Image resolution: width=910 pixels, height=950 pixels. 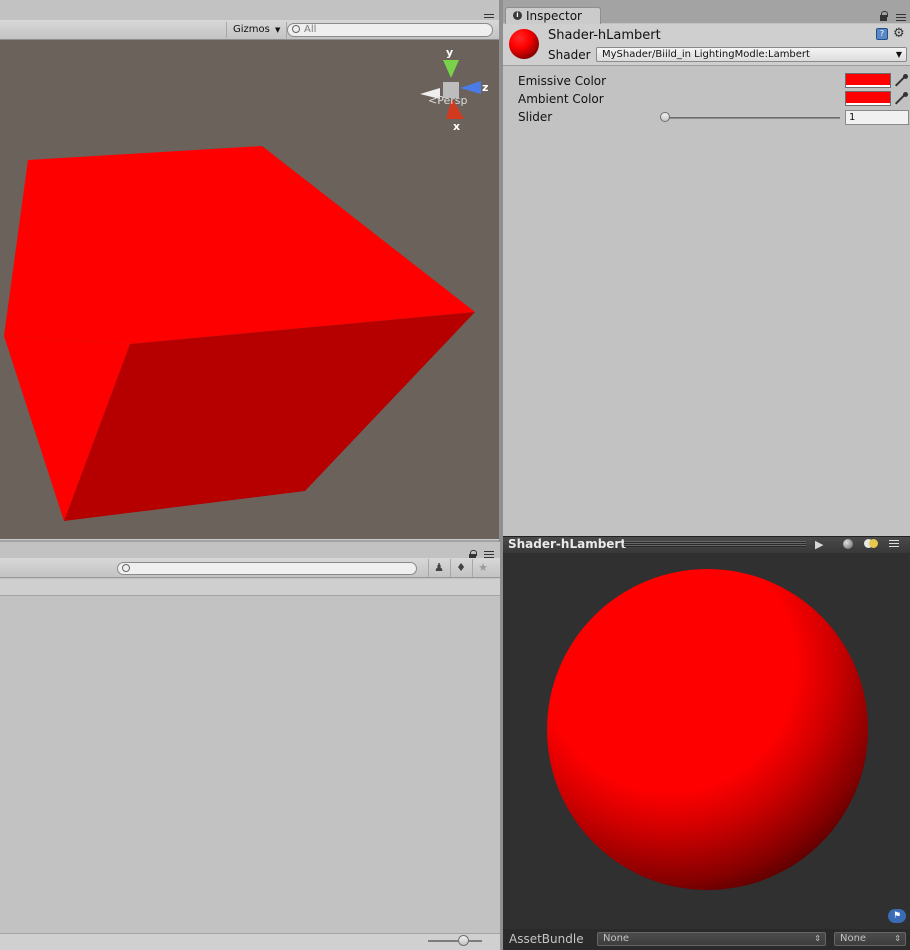 I want to click on emissive-color-fill, so click(x=868, y=79).